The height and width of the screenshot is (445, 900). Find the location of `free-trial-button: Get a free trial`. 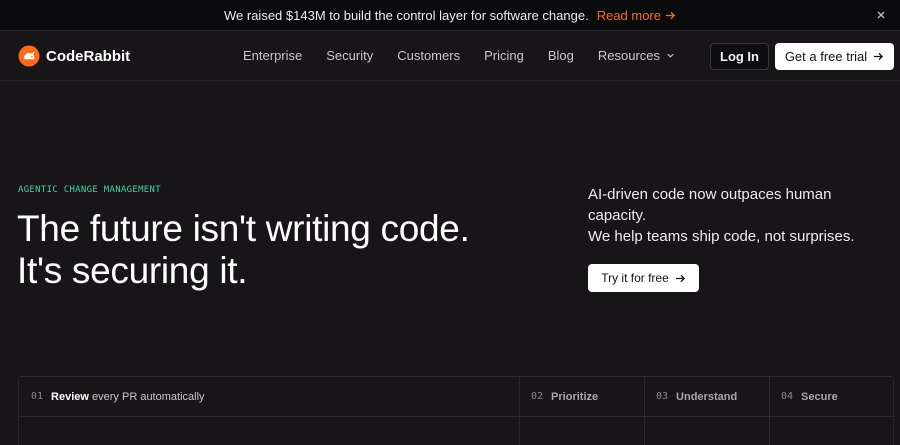

free-trial-button: Get a free trial is located at coordinates (834, 56).